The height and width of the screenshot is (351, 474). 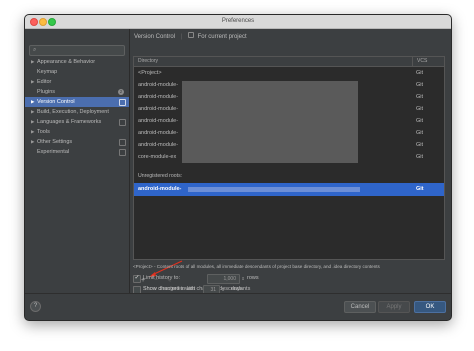 I want to click on sidebar-item-languages-frameworks: ▶ Languages & Frameworks, so click(x=77, y=122).